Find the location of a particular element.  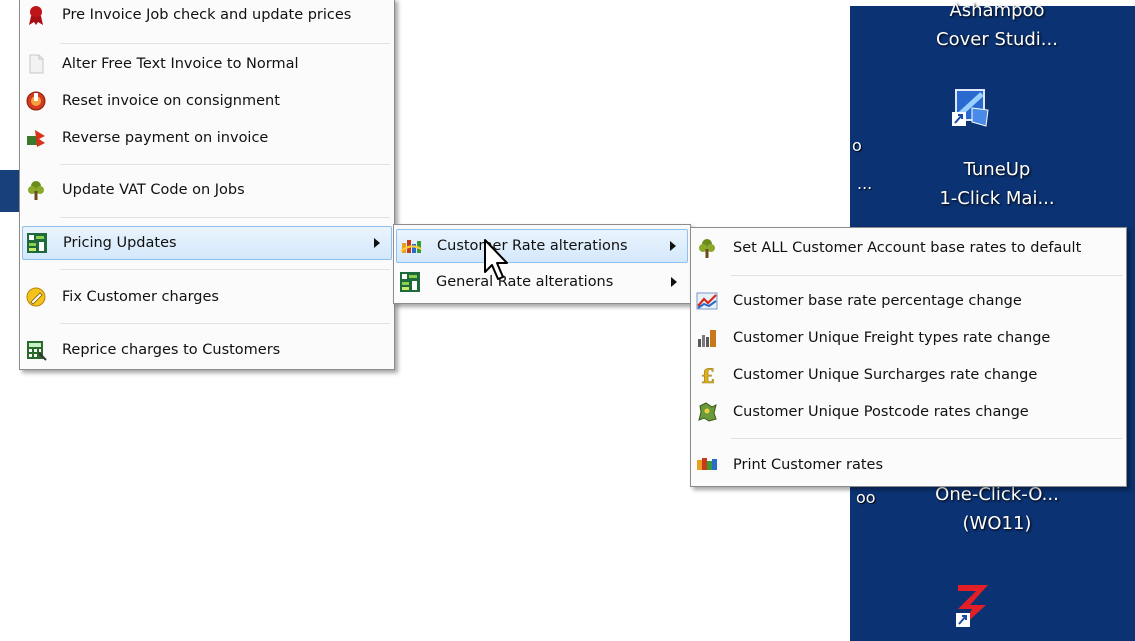

menu-item-label: Customer Unique Surcharges rate change is located at coordinates (885, 375).